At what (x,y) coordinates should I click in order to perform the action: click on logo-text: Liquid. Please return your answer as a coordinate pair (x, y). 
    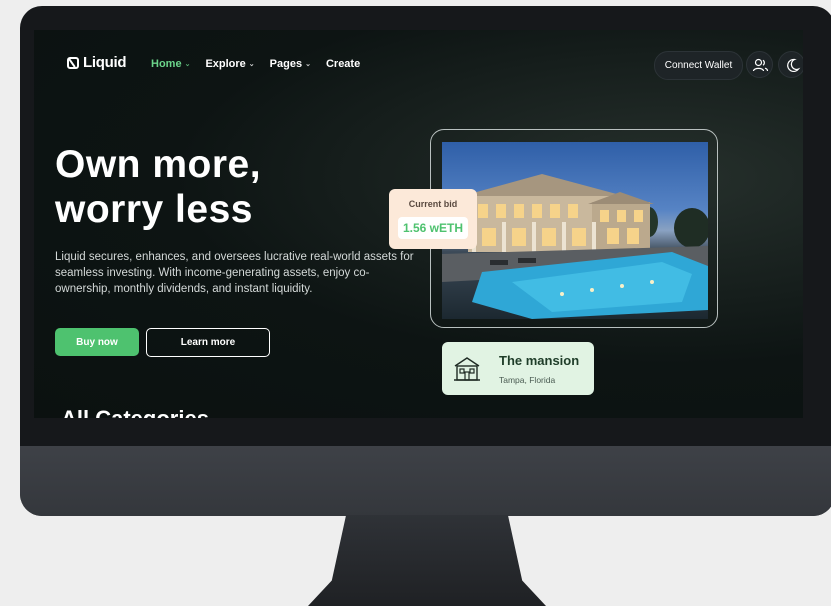
    Looking at the image, I should click on (105, 62).